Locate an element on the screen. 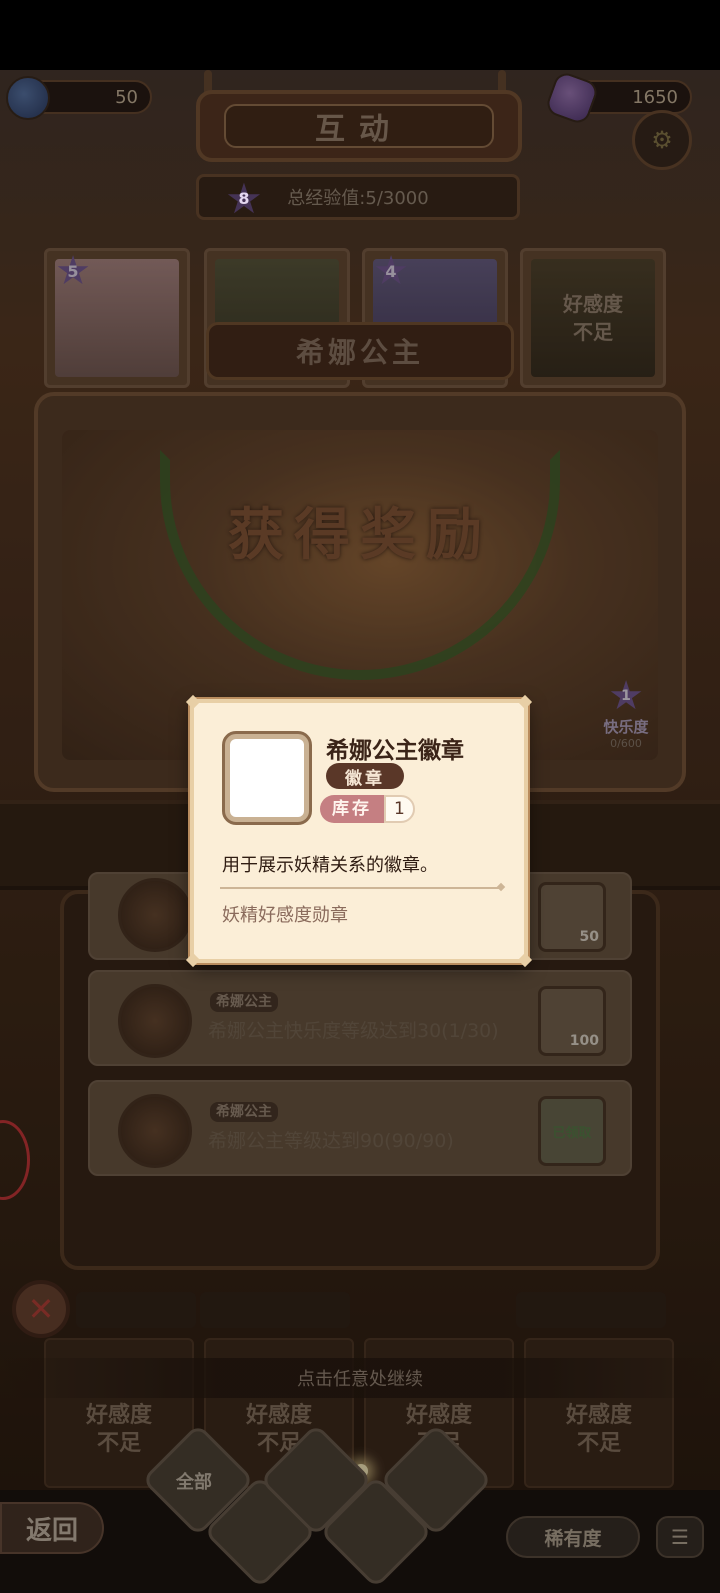  star-coin-counter: 50 is located at coordinates (79, 98).